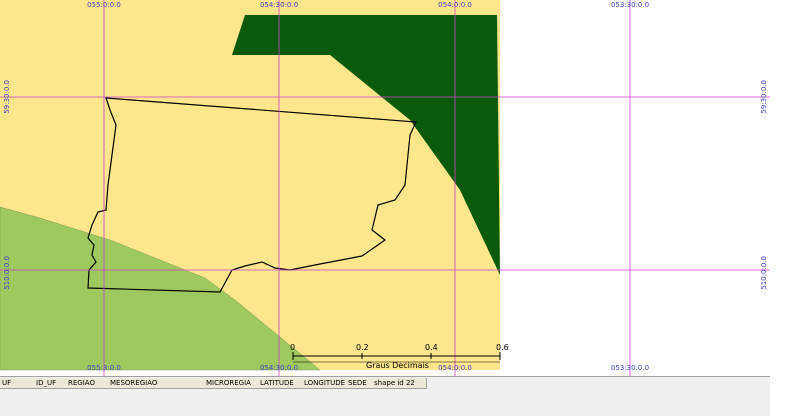 Image resolution: width=800 pixels, height=416 pixels. Describe the element at coordinates (324, 383) in the screenshot. I see `column-header-longitude: LONGITUDE` at that location.